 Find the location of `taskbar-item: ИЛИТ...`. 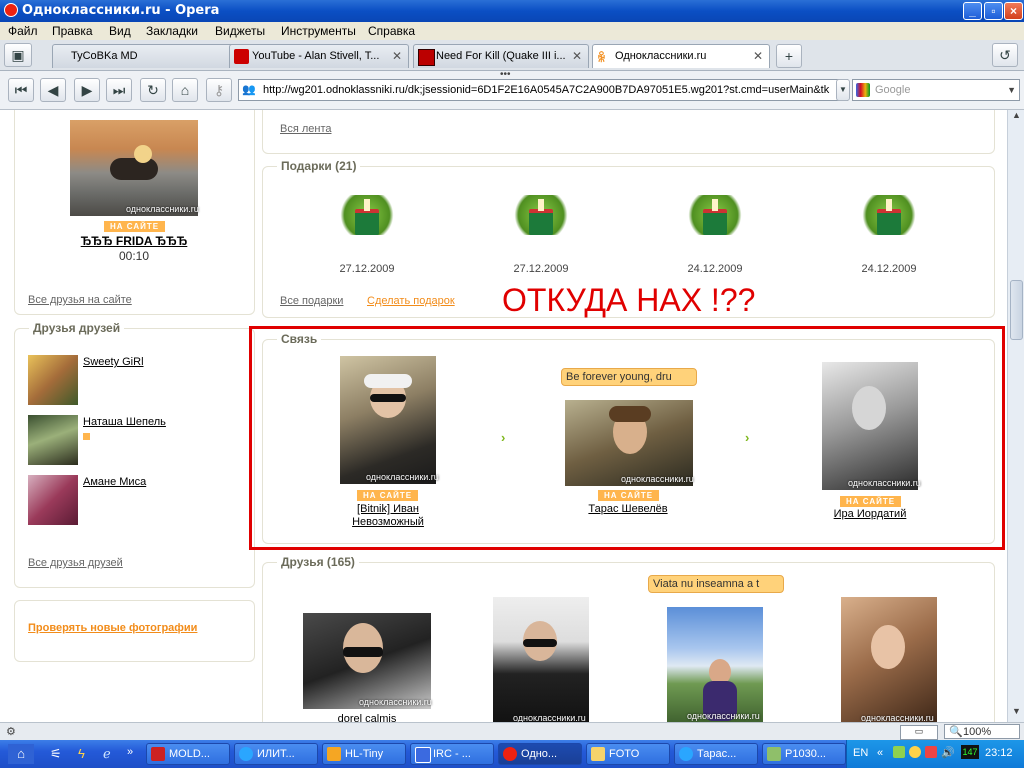

taskbar-item: ИЛИТ... is located at coordinates (276, 754).